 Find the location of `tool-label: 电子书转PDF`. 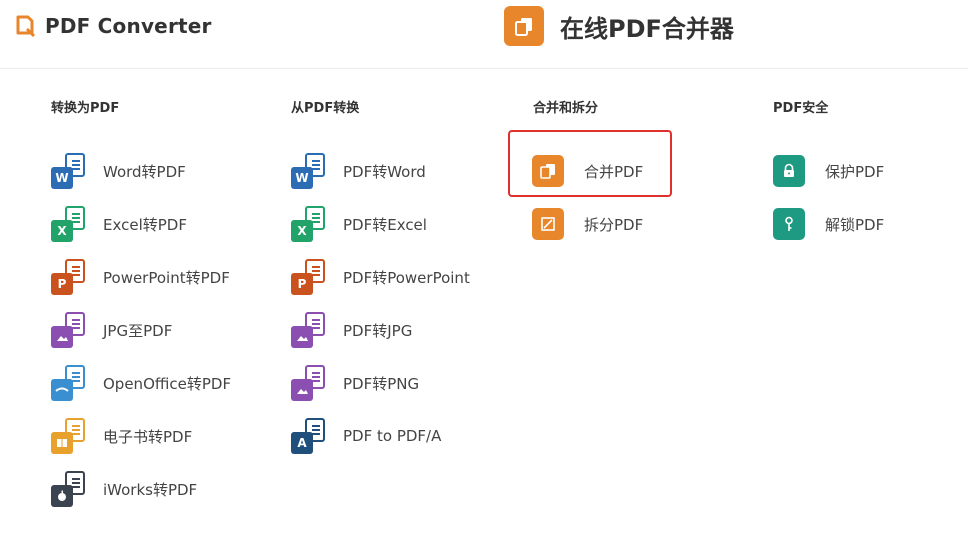

tool-label: 电子书转PDF is located at coordinates (148, 436).